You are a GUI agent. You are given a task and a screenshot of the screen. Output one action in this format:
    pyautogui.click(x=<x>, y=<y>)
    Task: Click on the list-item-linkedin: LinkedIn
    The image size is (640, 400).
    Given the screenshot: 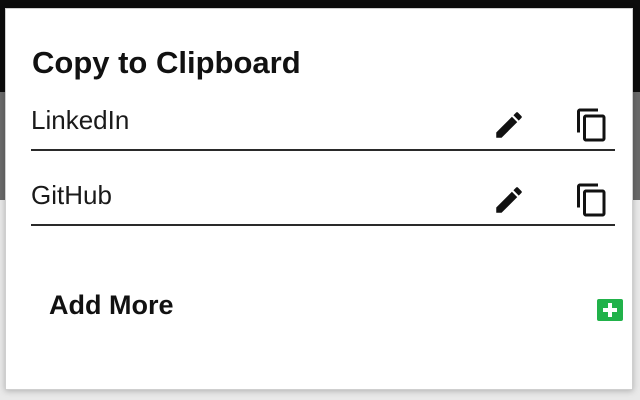 What is the action you would take?
    pyautogui.click(x=323, y=125)
    